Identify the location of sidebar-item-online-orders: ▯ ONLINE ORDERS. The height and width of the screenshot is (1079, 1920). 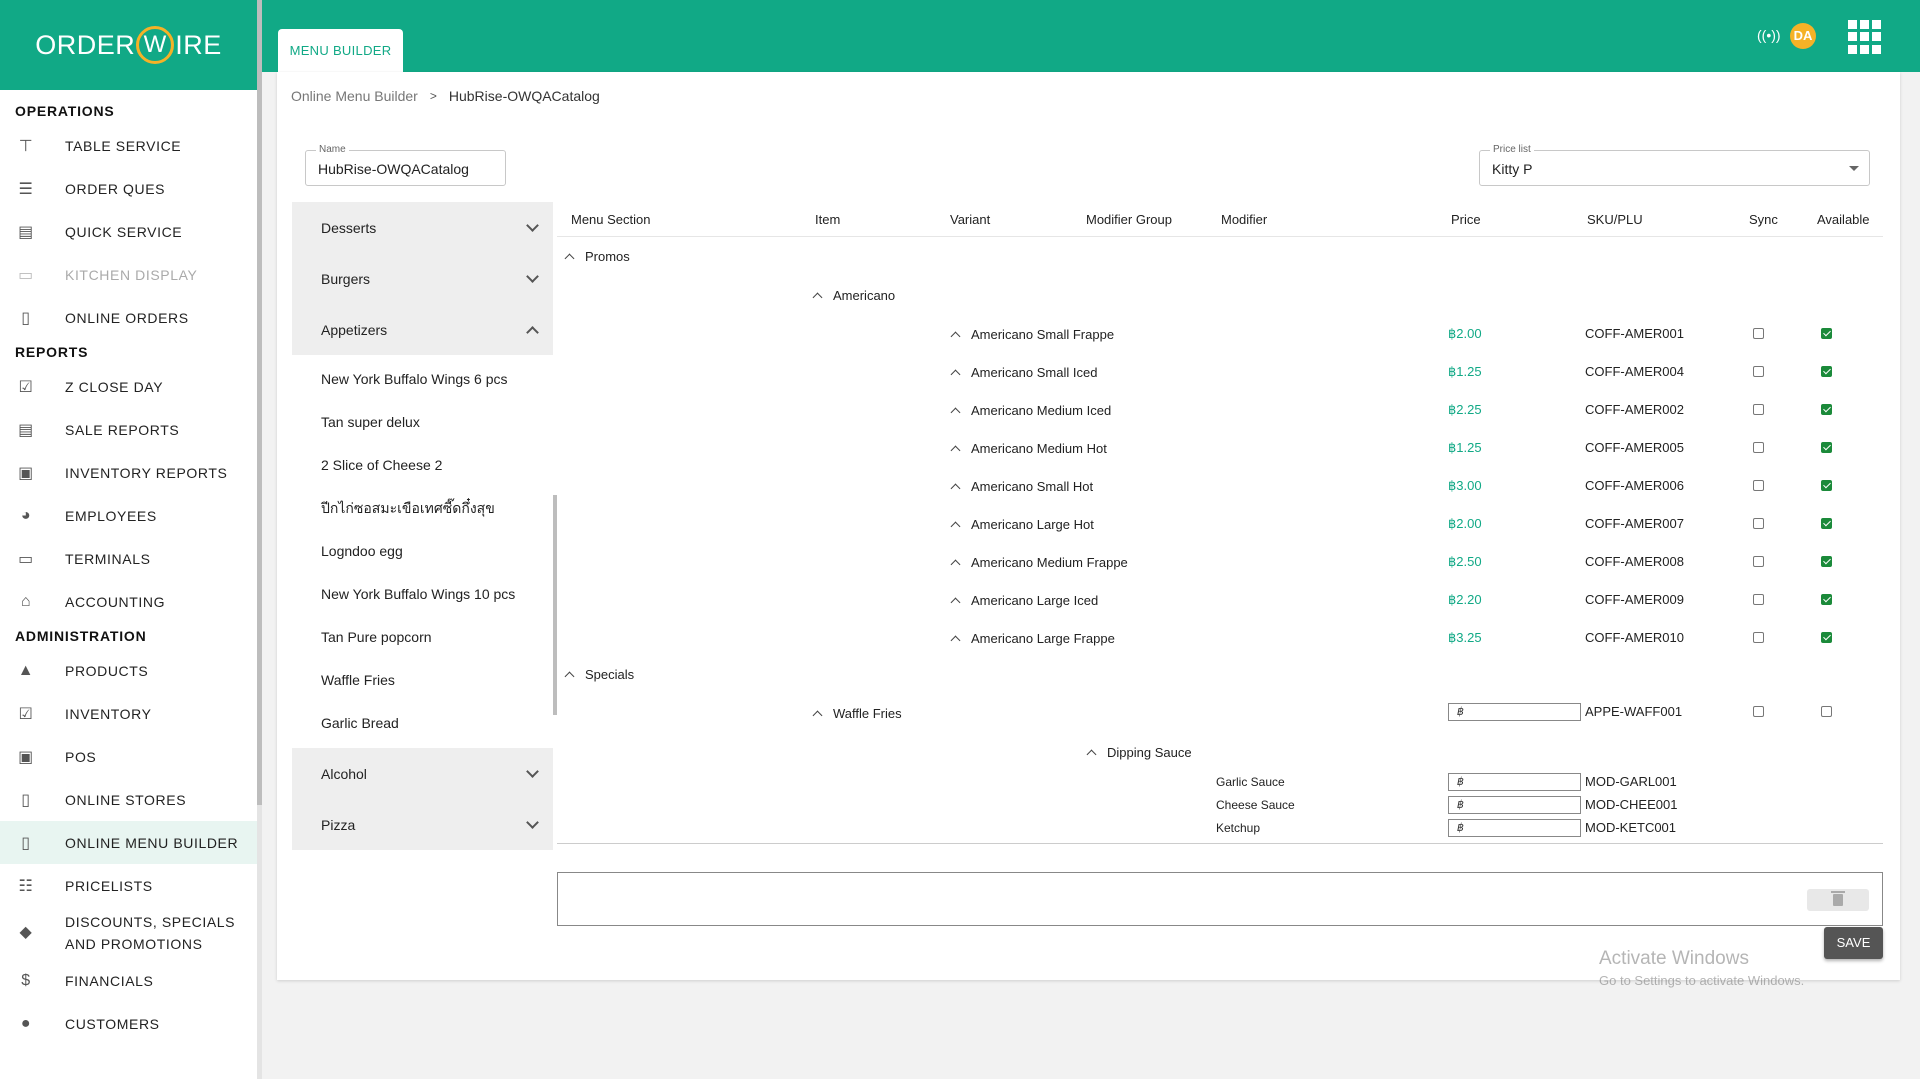
(128, 317).